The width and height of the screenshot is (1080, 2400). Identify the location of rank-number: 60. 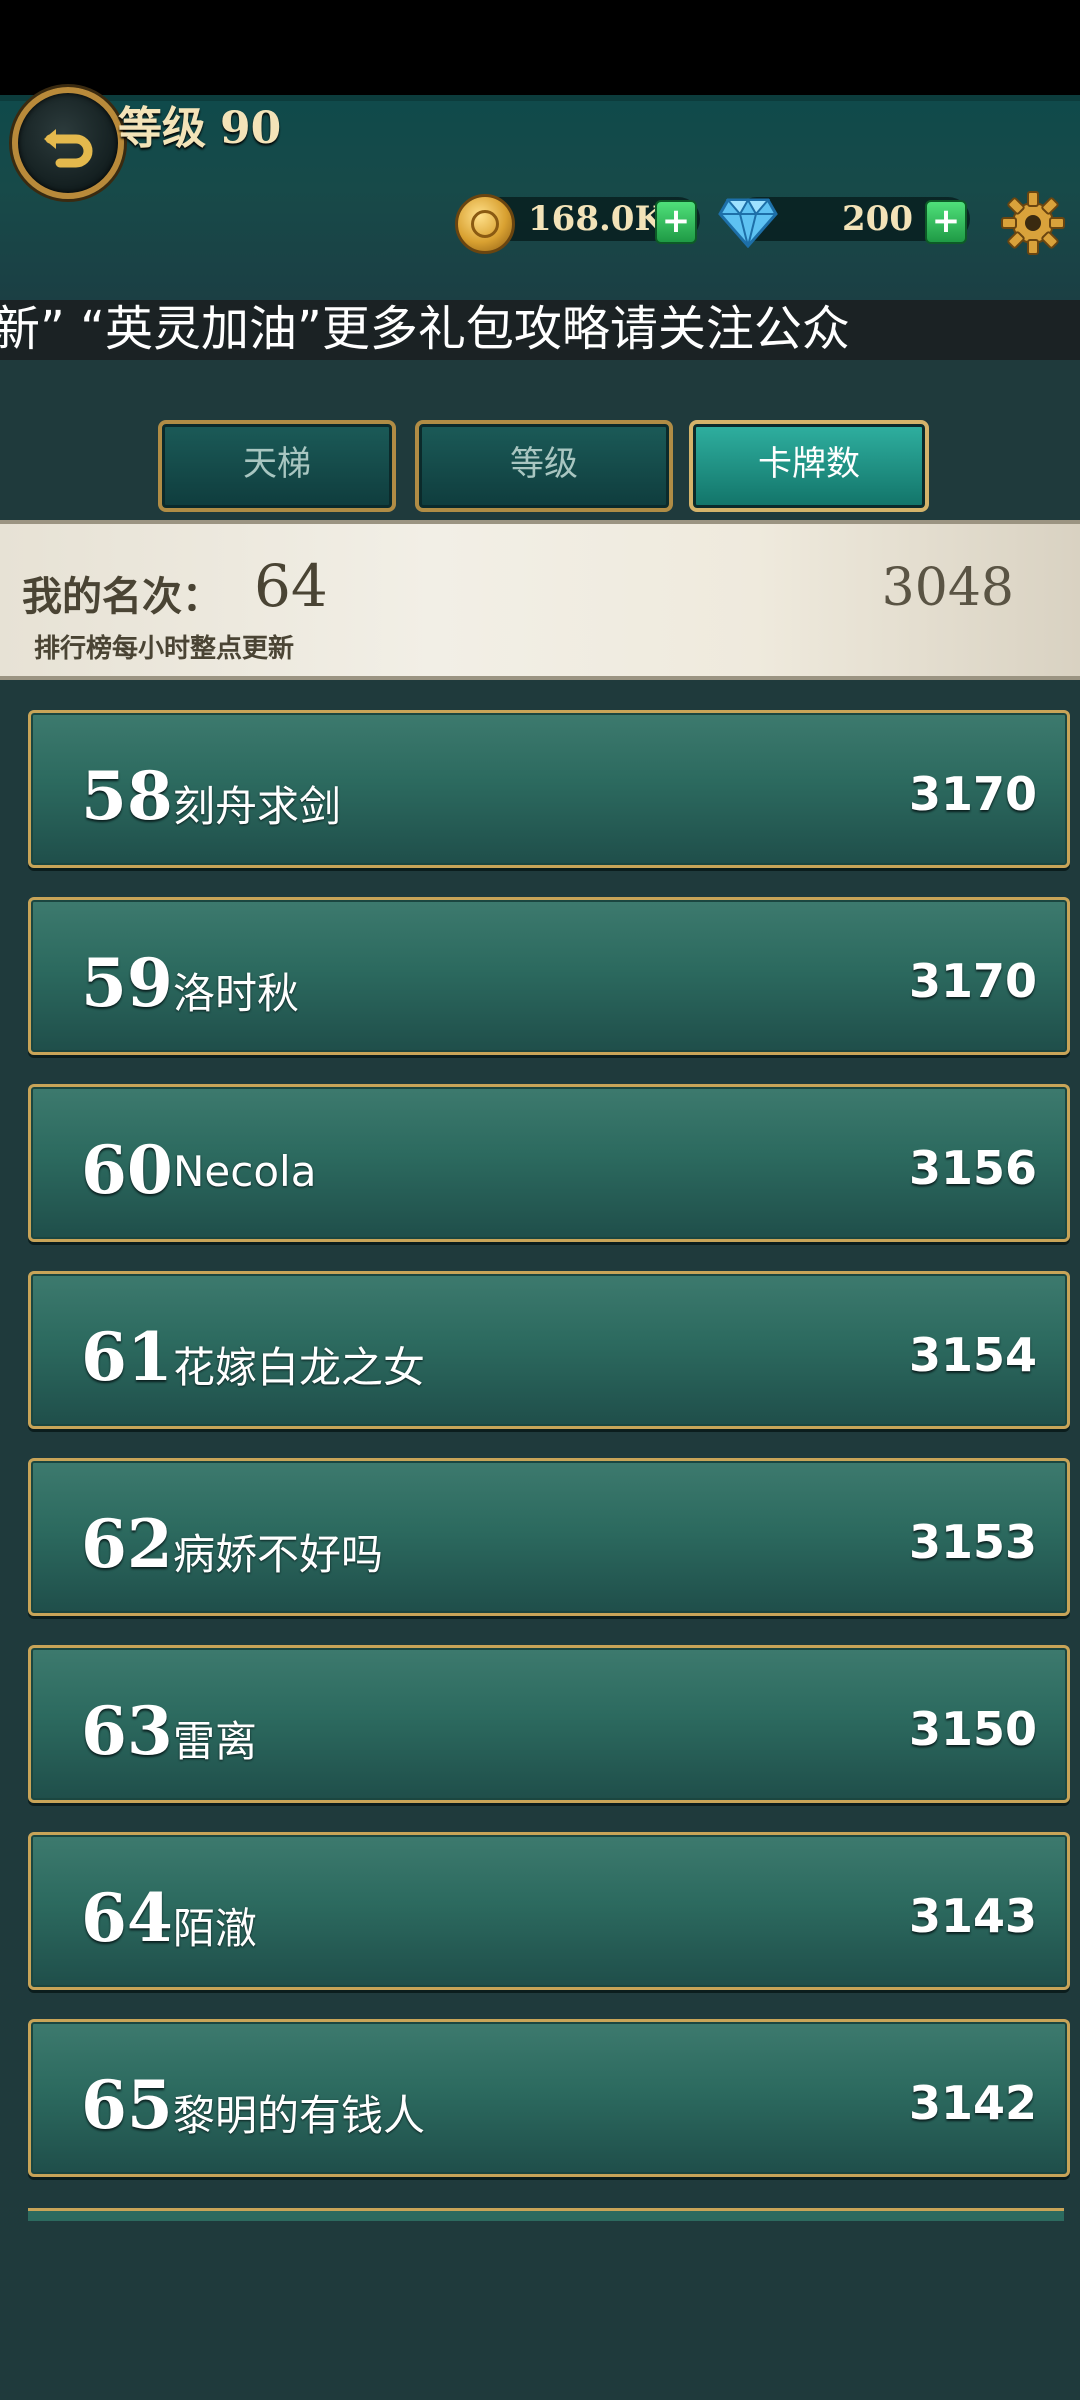
(127, 1170).